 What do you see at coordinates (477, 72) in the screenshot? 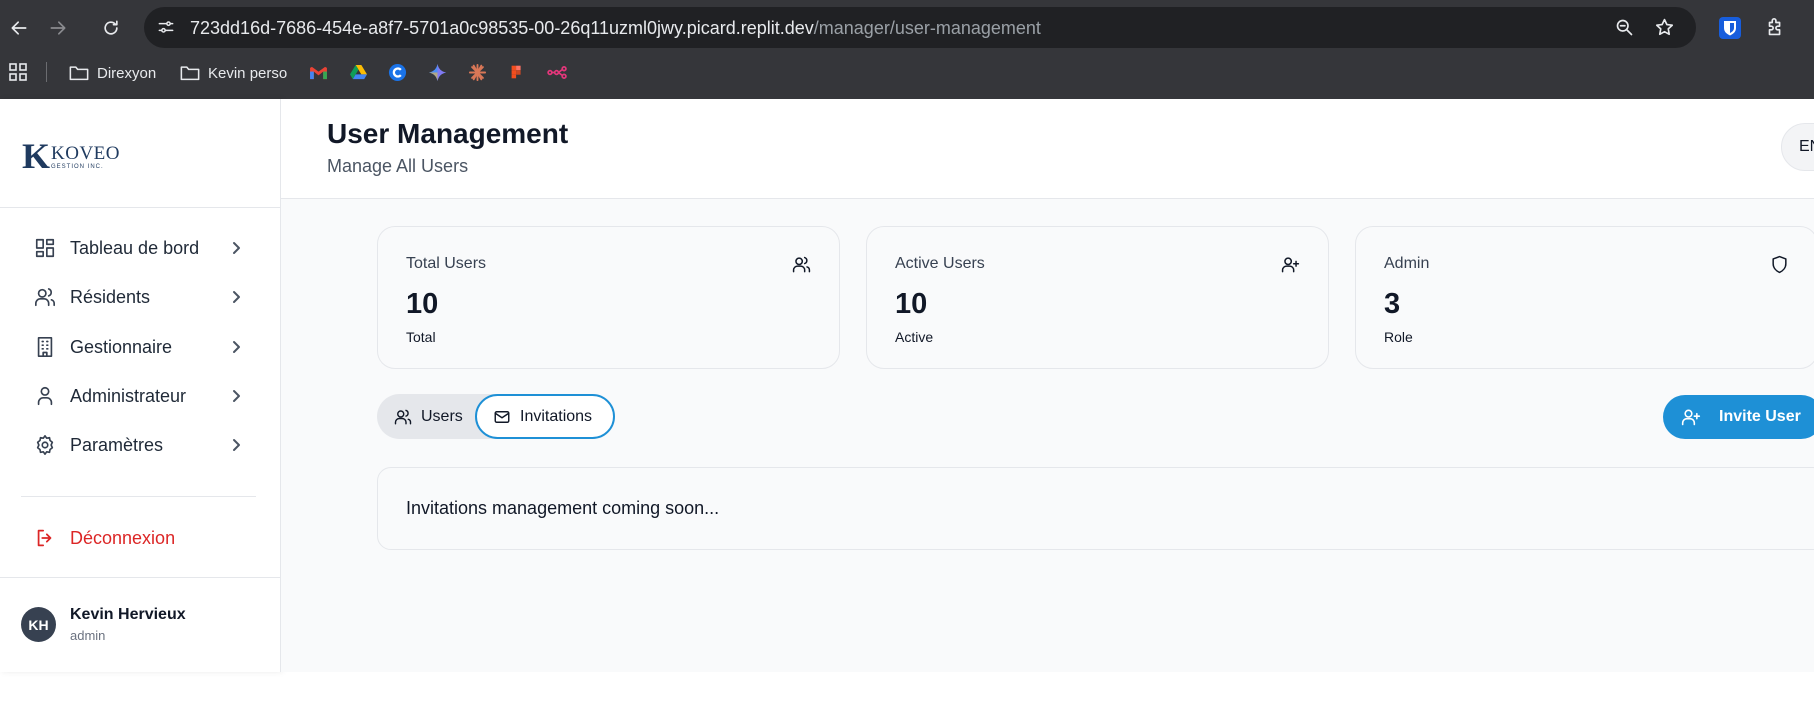
I see `claude-icon` at bounding box center [477, 72].